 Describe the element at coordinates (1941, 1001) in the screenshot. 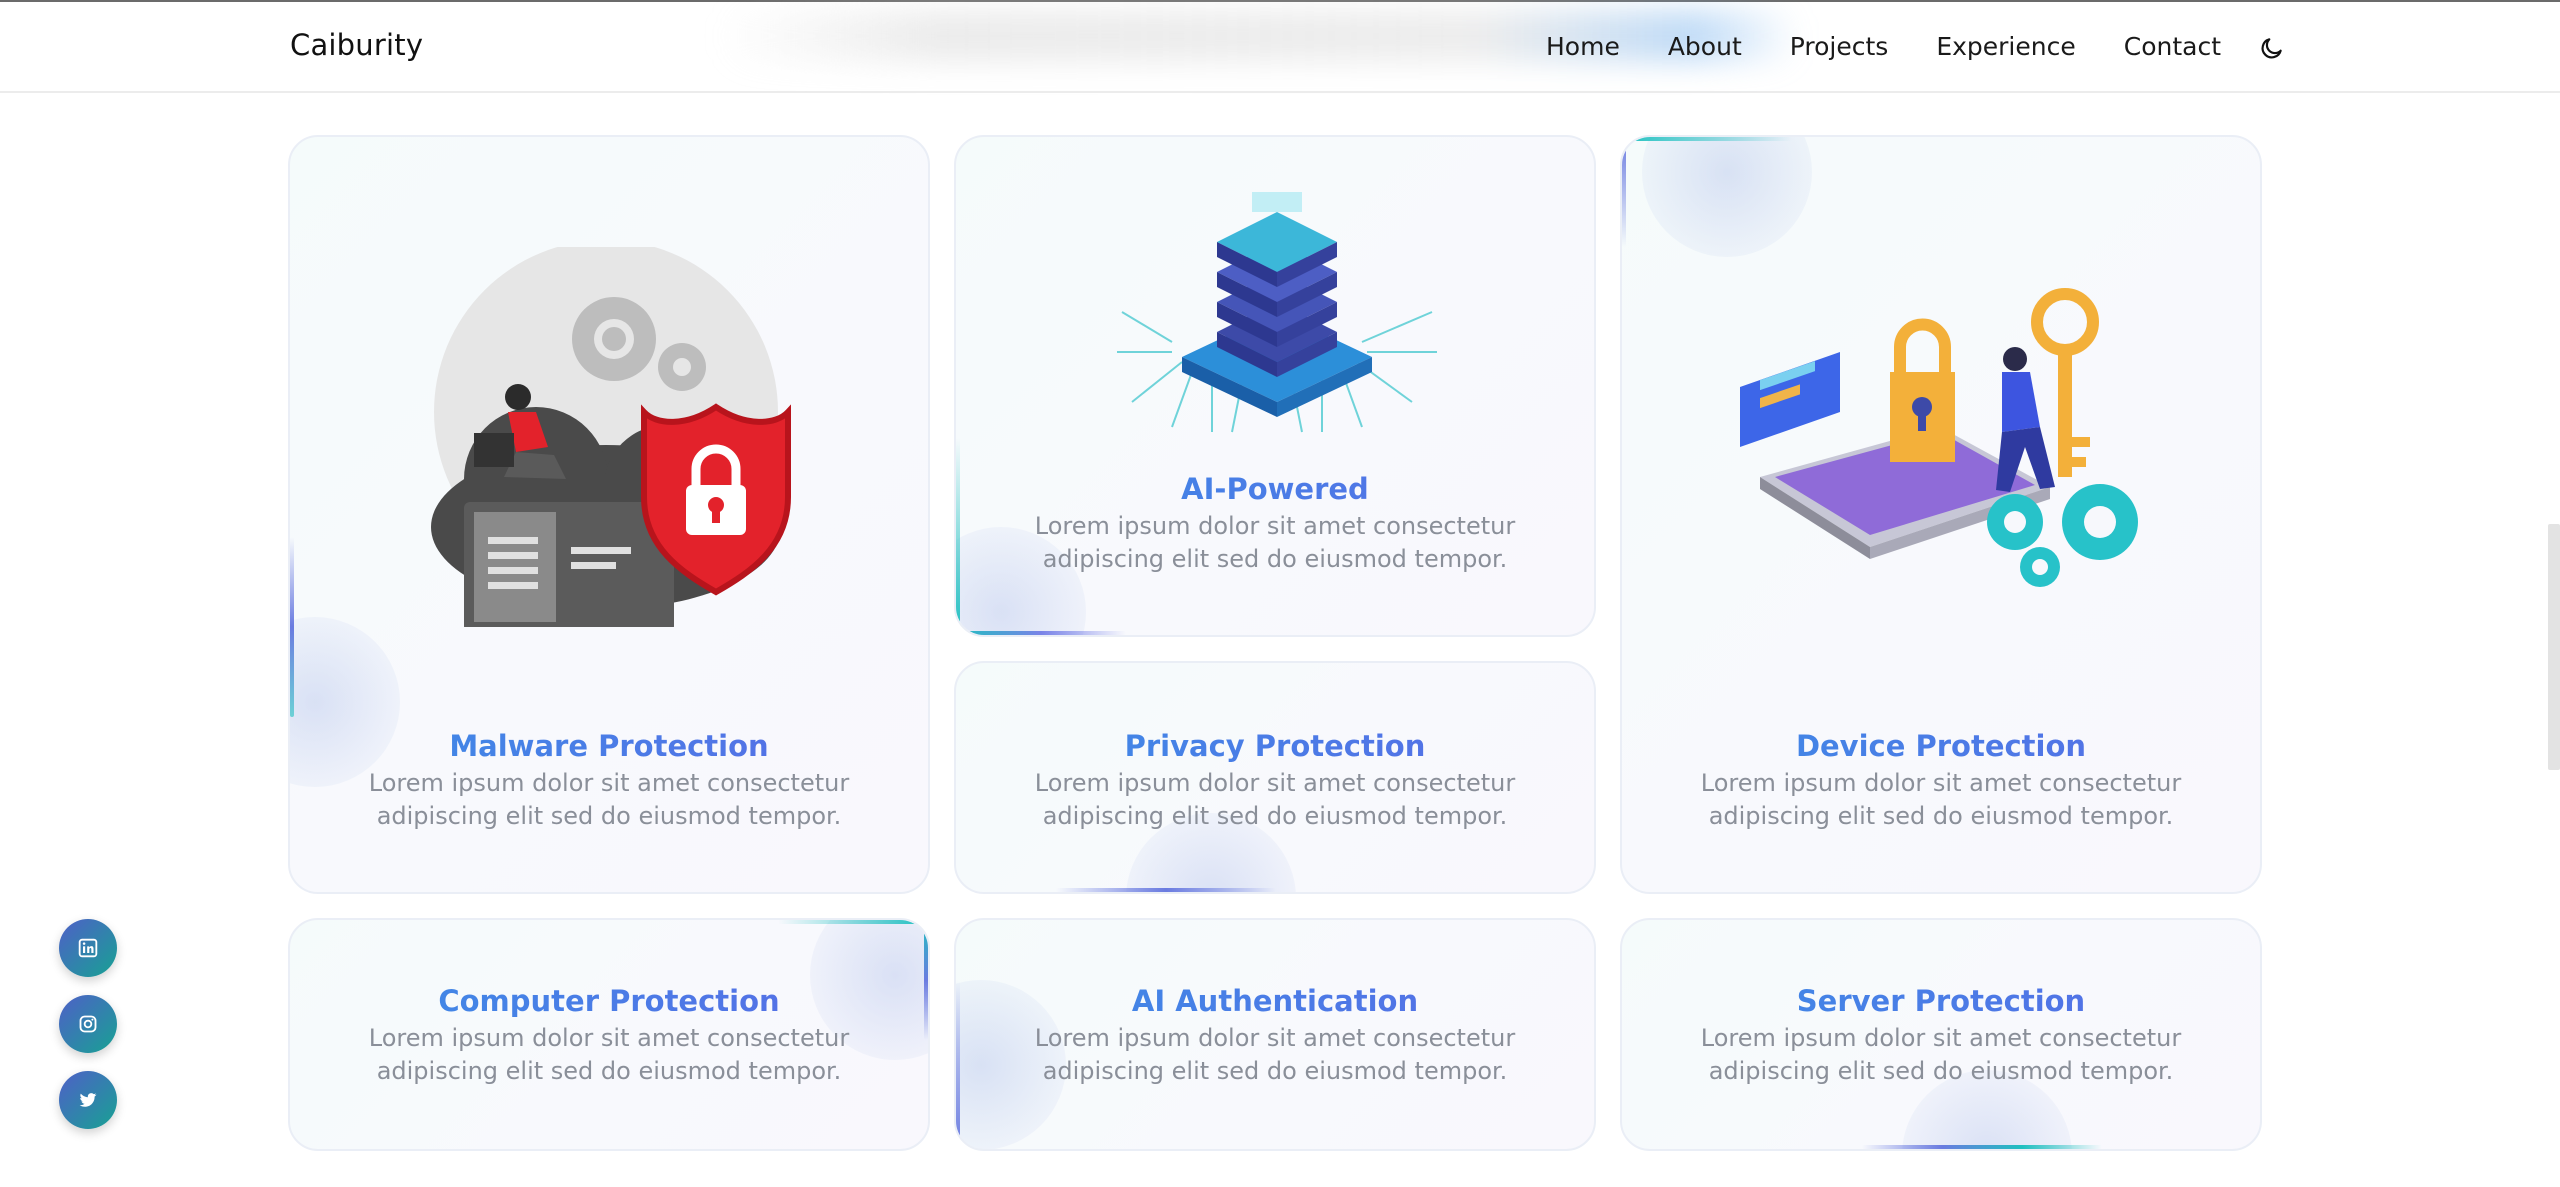

I see `card-title: Server Protection` at that location.